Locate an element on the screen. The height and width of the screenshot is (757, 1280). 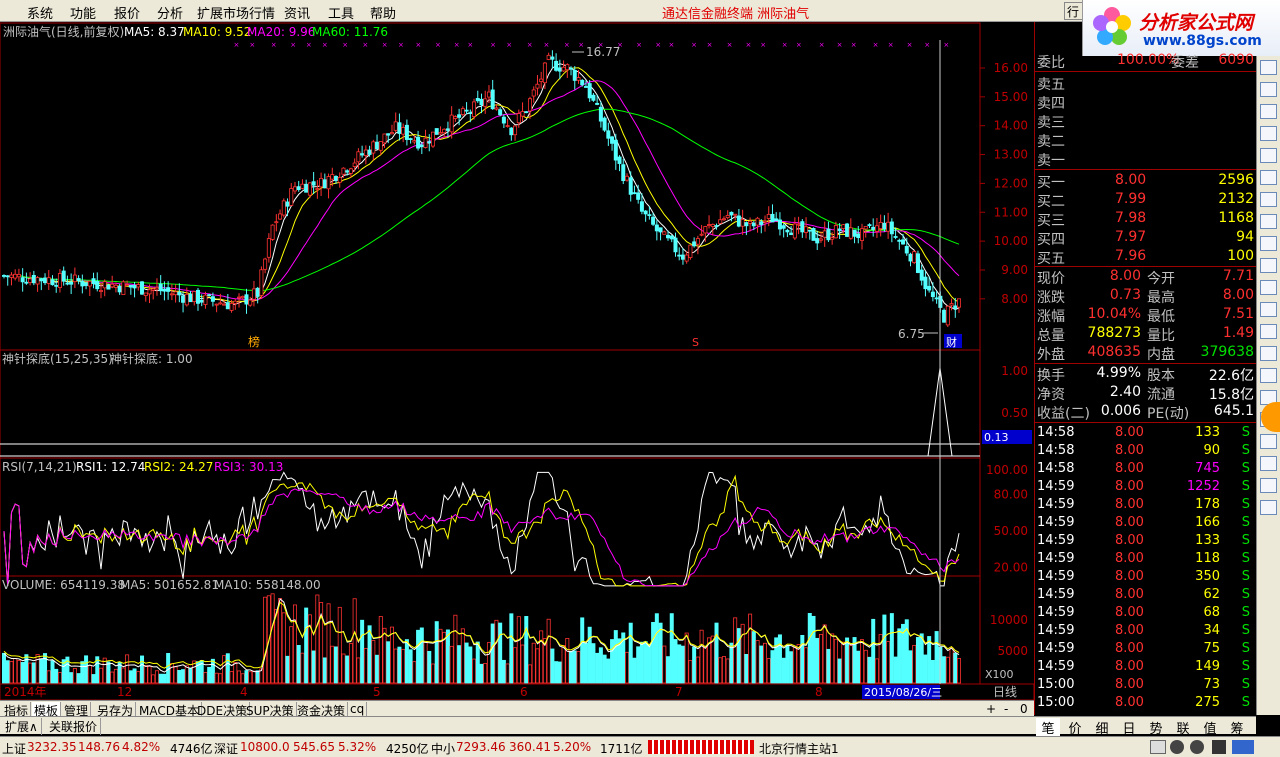
indicator-tab: cq is located at coordinates (358, 709).